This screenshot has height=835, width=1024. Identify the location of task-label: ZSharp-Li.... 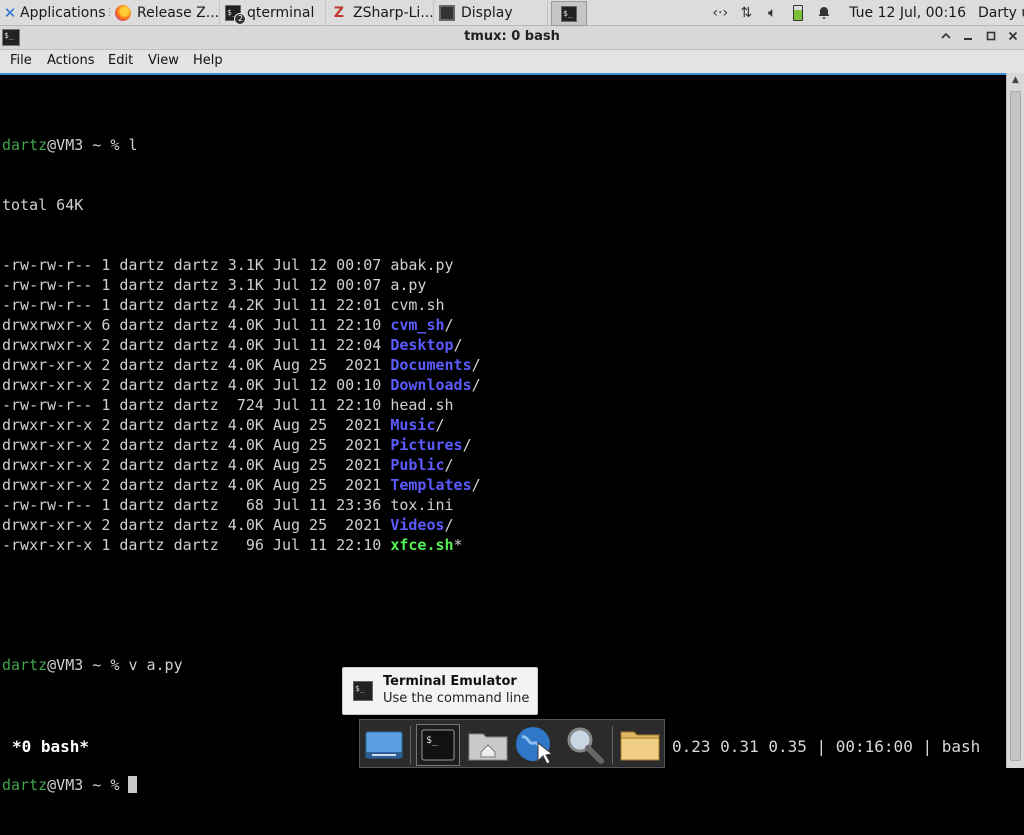
(393, 12).